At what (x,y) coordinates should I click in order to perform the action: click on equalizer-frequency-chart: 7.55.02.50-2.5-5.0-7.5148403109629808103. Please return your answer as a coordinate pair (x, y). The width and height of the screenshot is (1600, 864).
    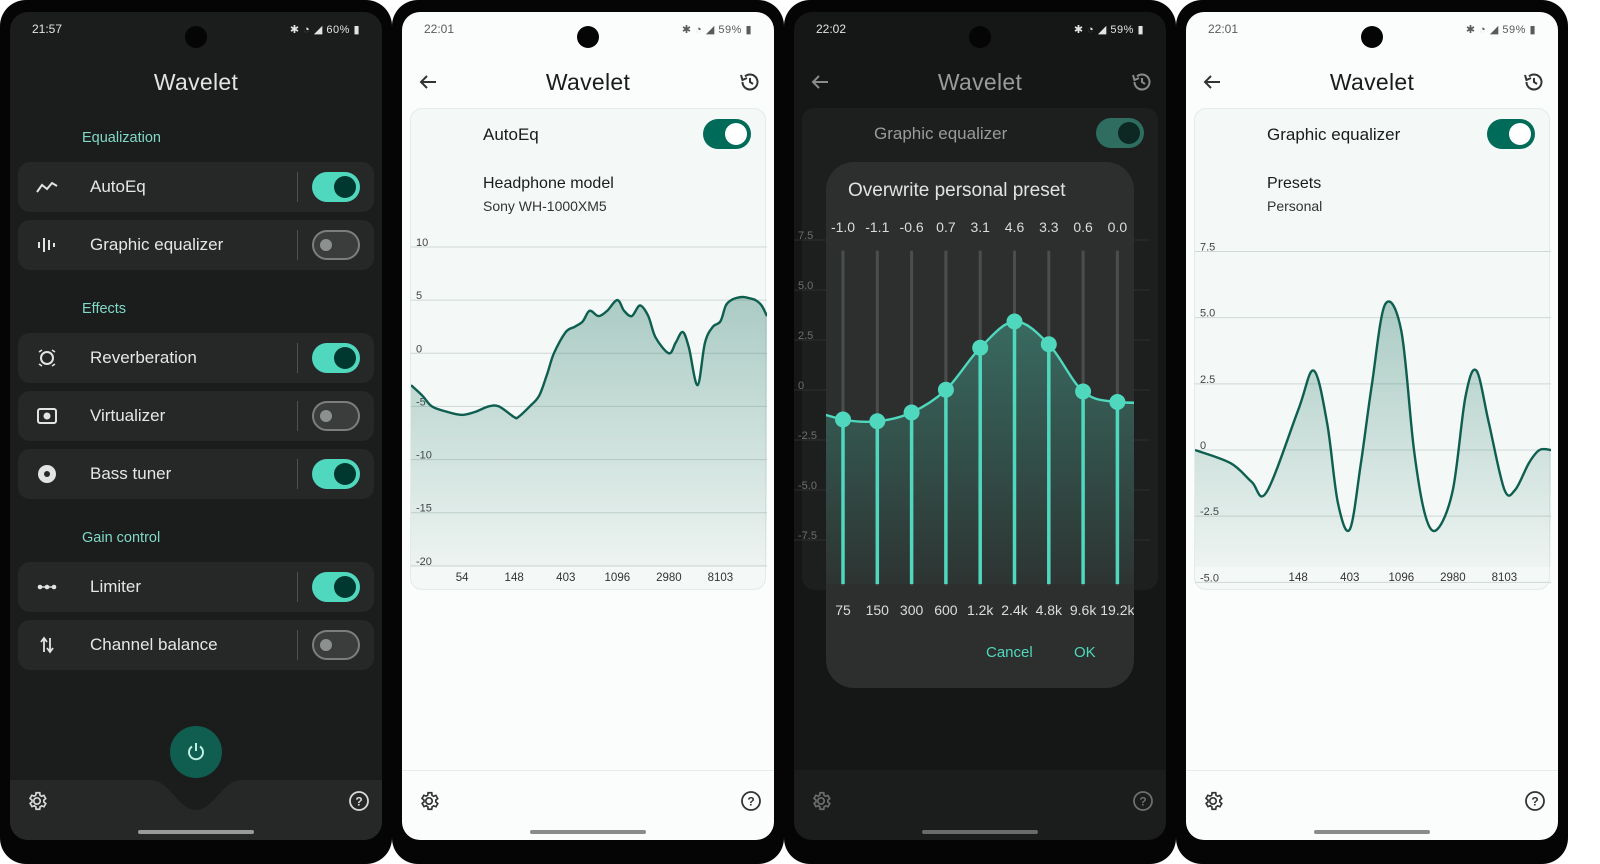
    Looking at the image, I should click on (1373, 412).